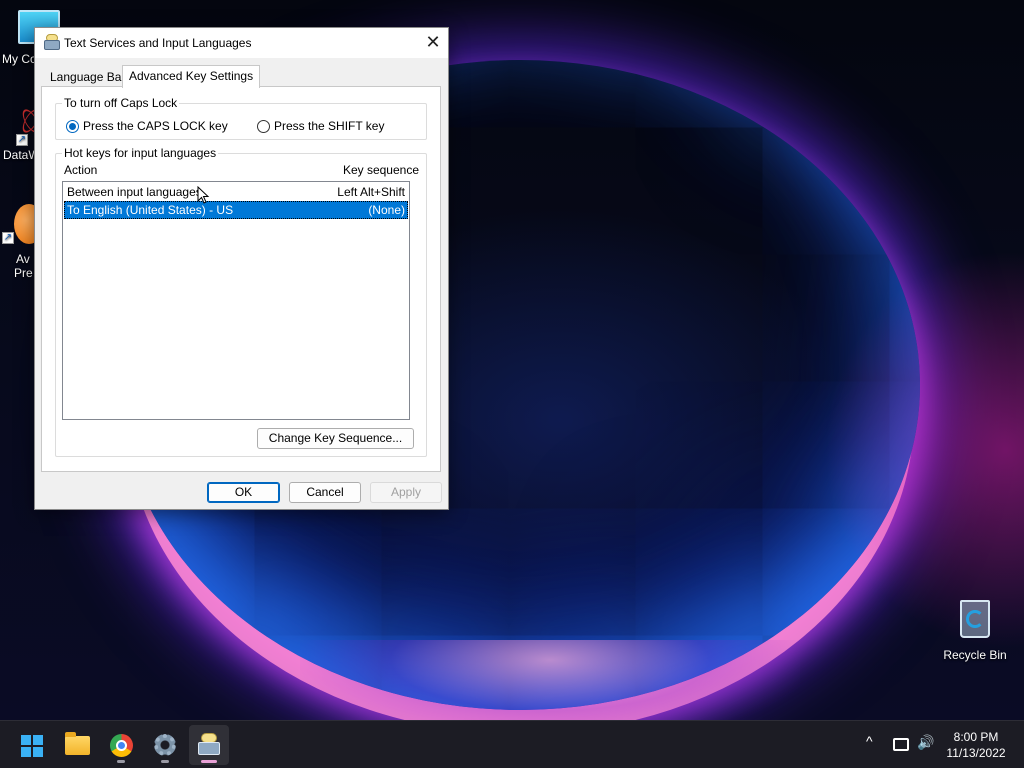  Describe the element at coordinates (155, 126) in the screenshot. I see `radio-caps-lock-label: Press the CAPS LOCK key` at that location.